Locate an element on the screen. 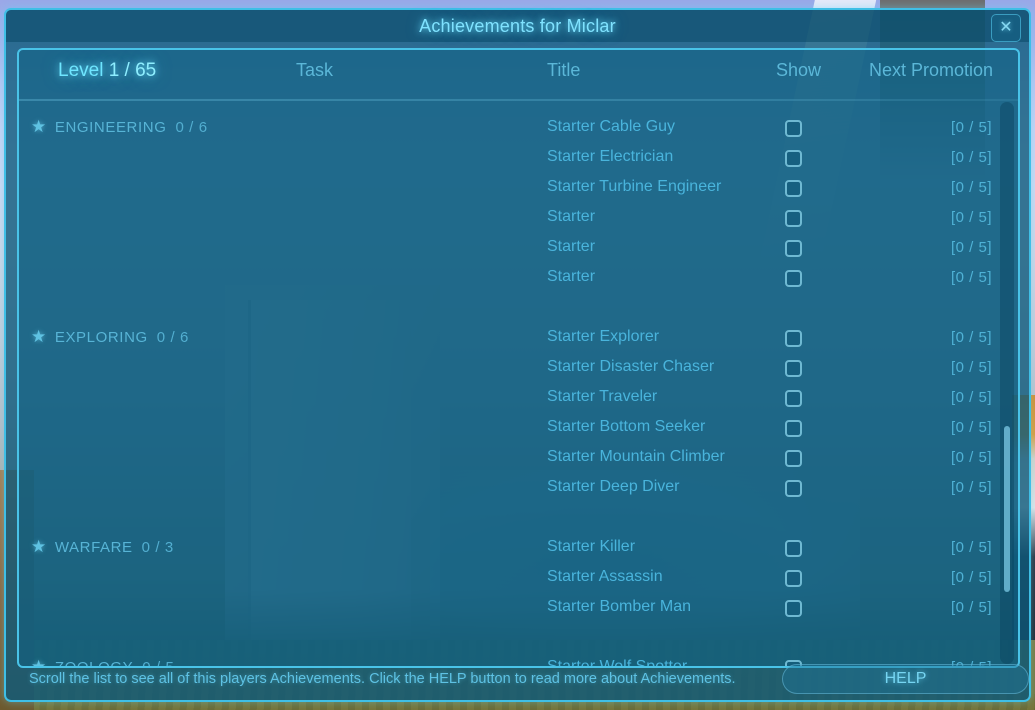 The image size is (1035, 710). achievement-title: Starter Traveler is located at coordinates (602, 396).